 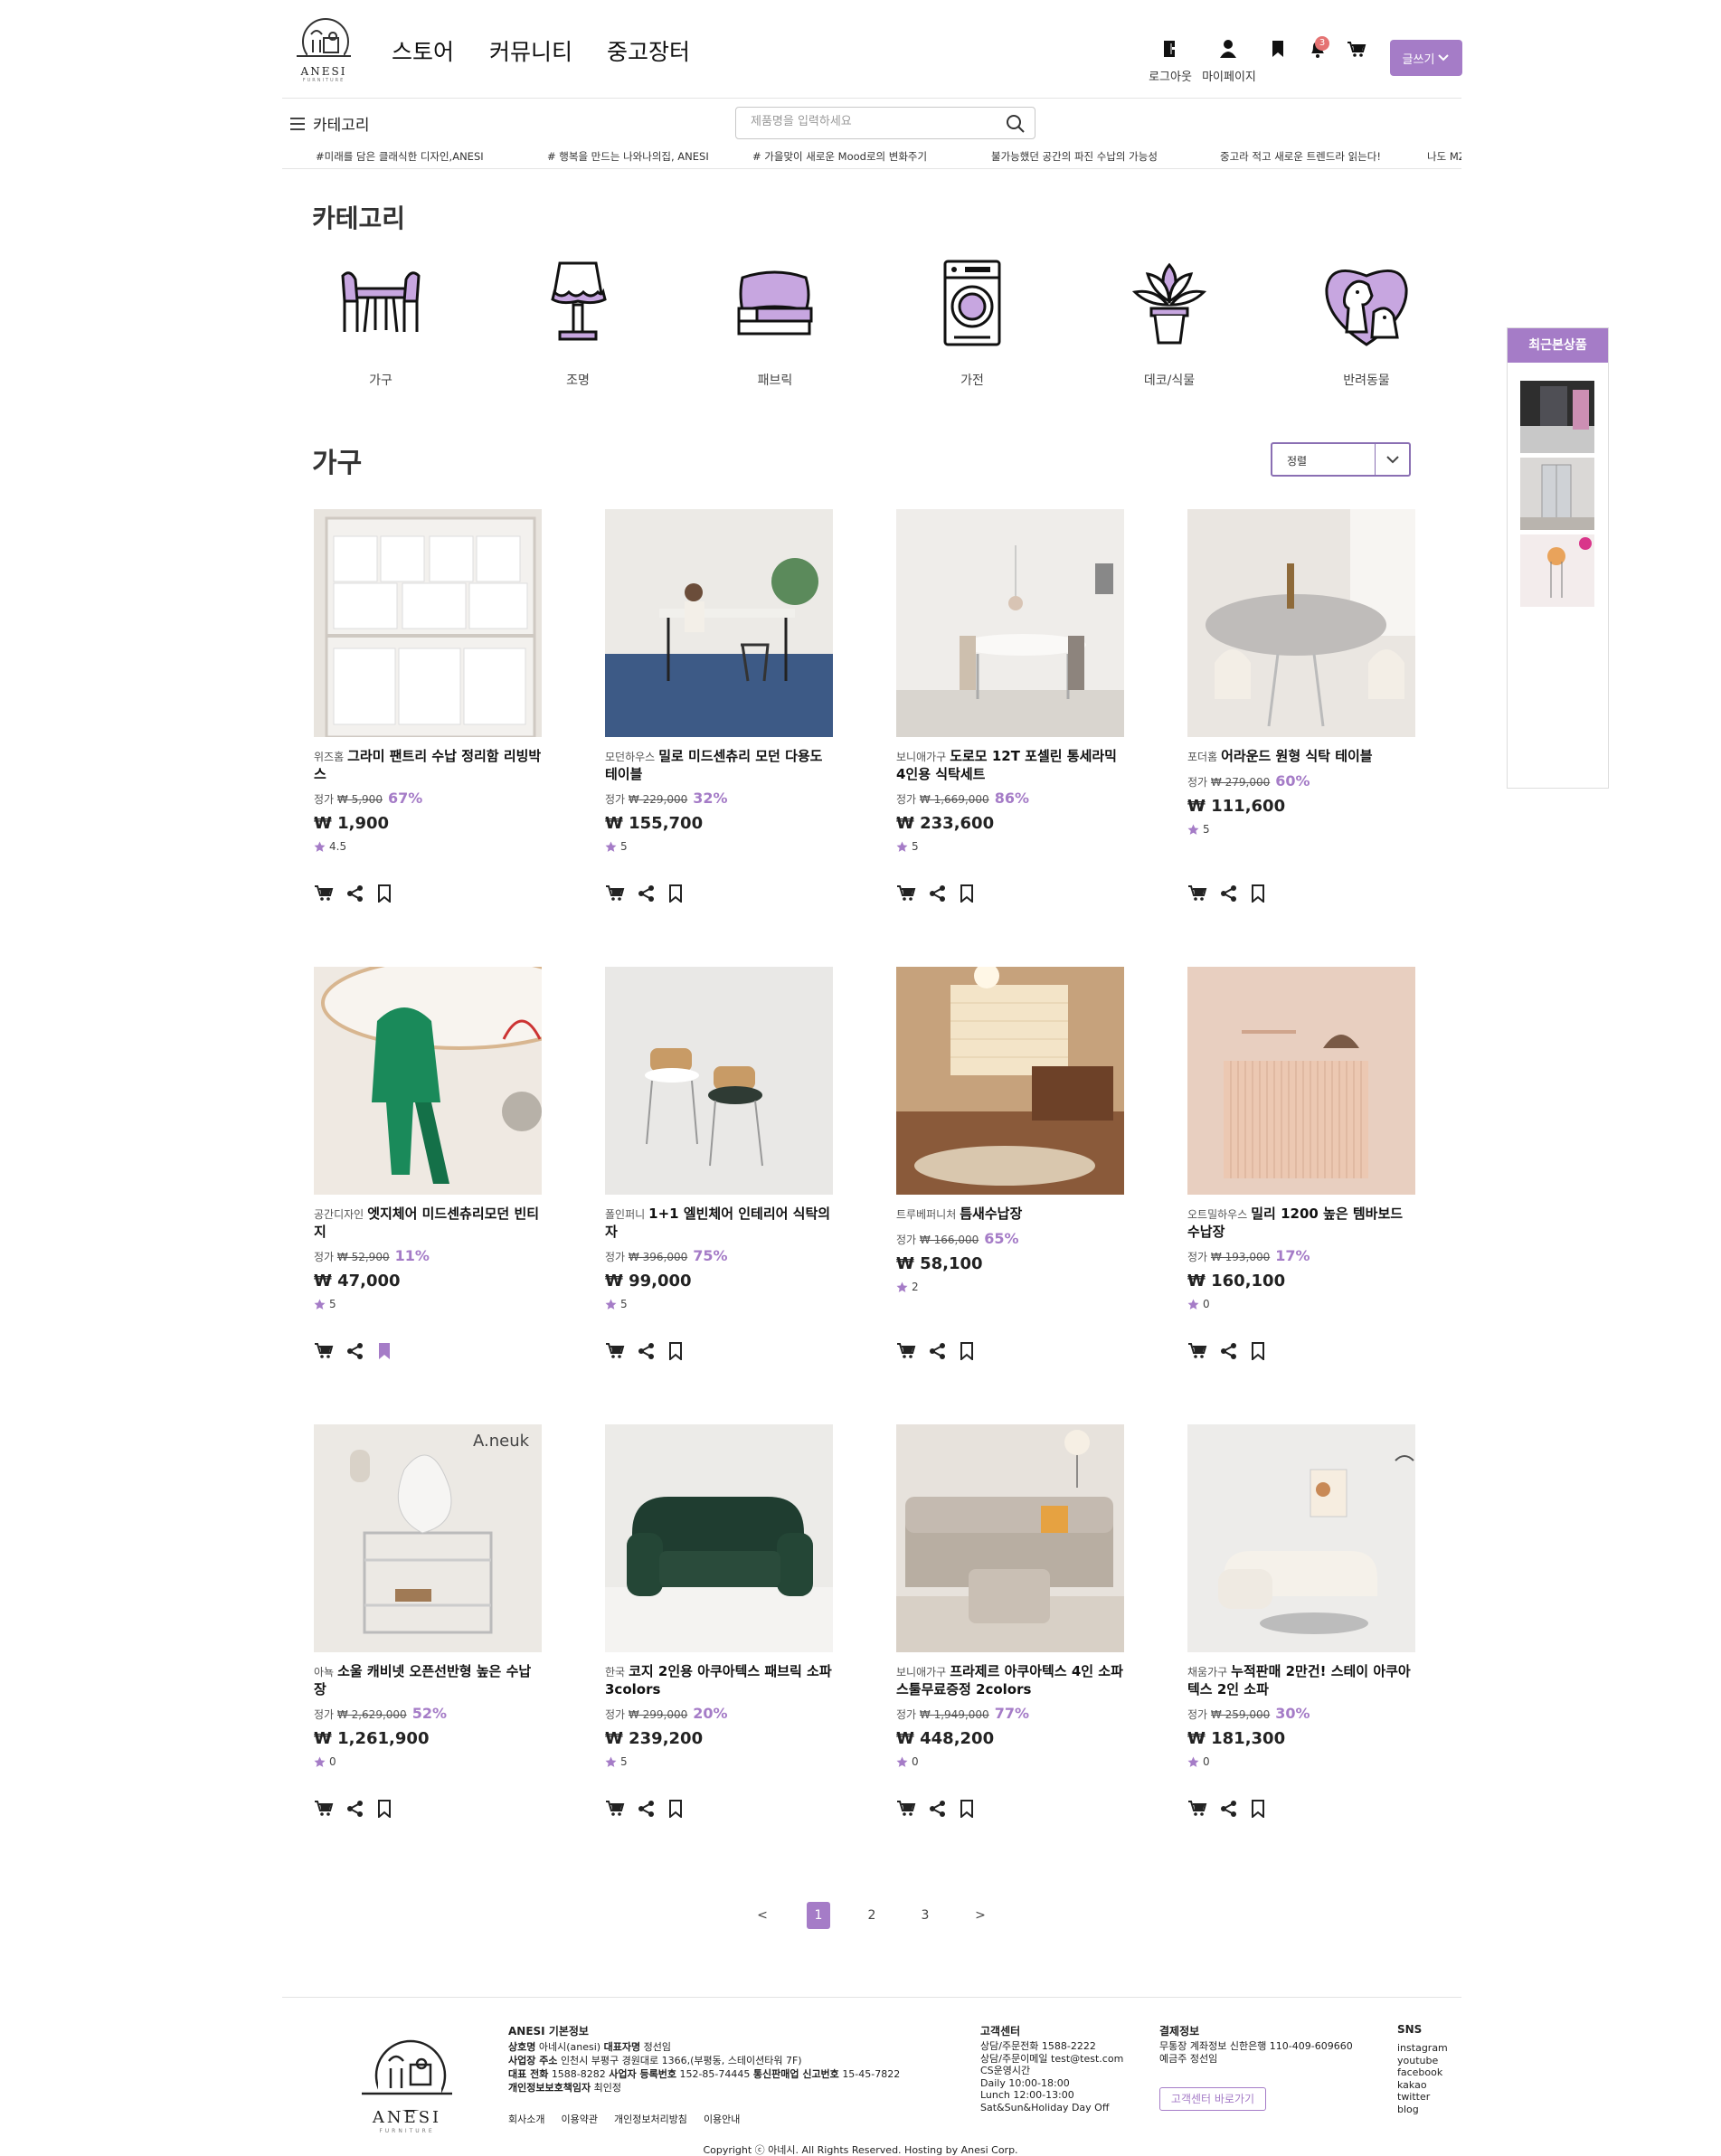 What do you see at coordinates (324, 49) in the screenshot?
I see `anesi-logo: ANESI FURNITURE` at bounding box center [324, 49].